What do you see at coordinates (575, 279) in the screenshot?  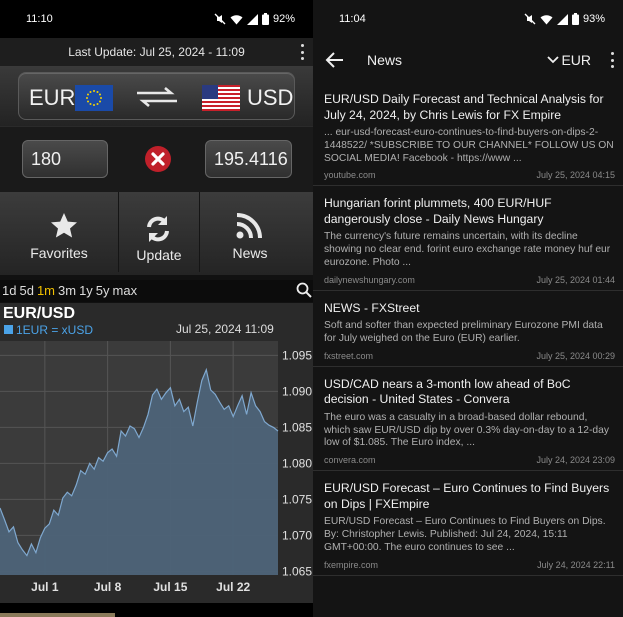 I see `news-item-date: July 25, 2024 01:44` at bounding box center [575, 279].